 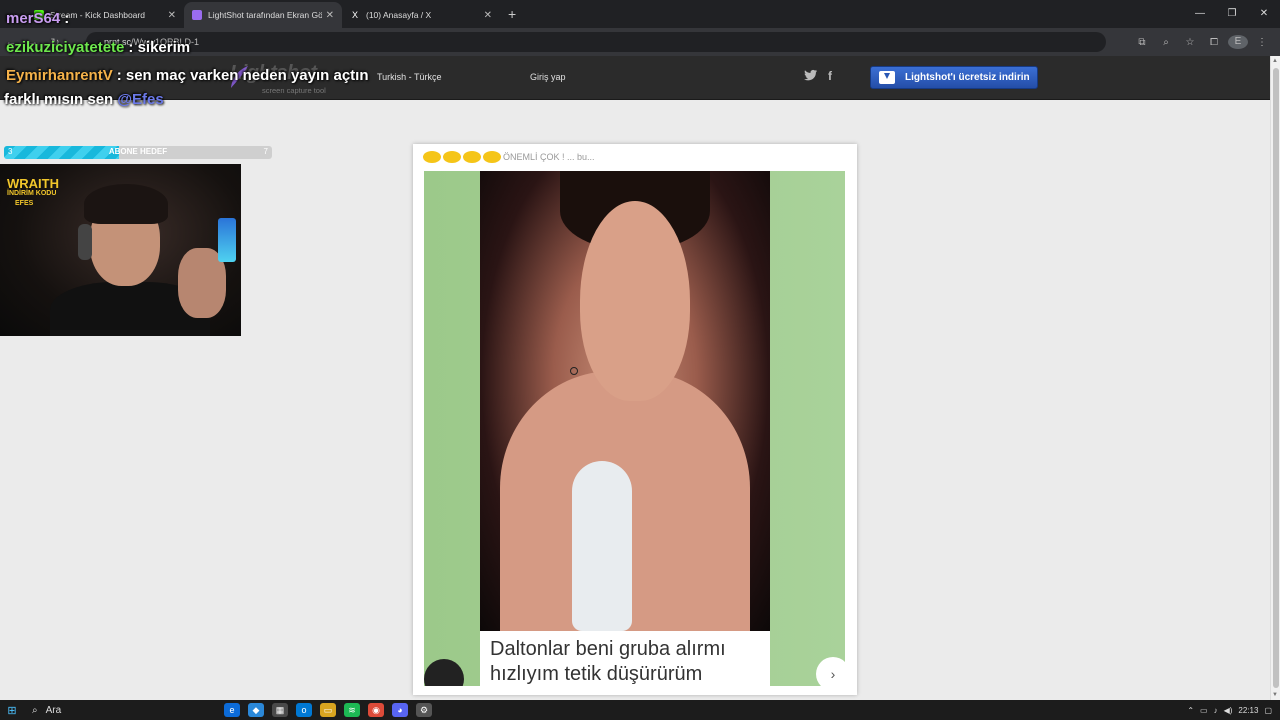 What do you see at coordinates (352, 710) in the screenshot?
I see `spotify-icon: ≋` at bounding box center [352, 710].